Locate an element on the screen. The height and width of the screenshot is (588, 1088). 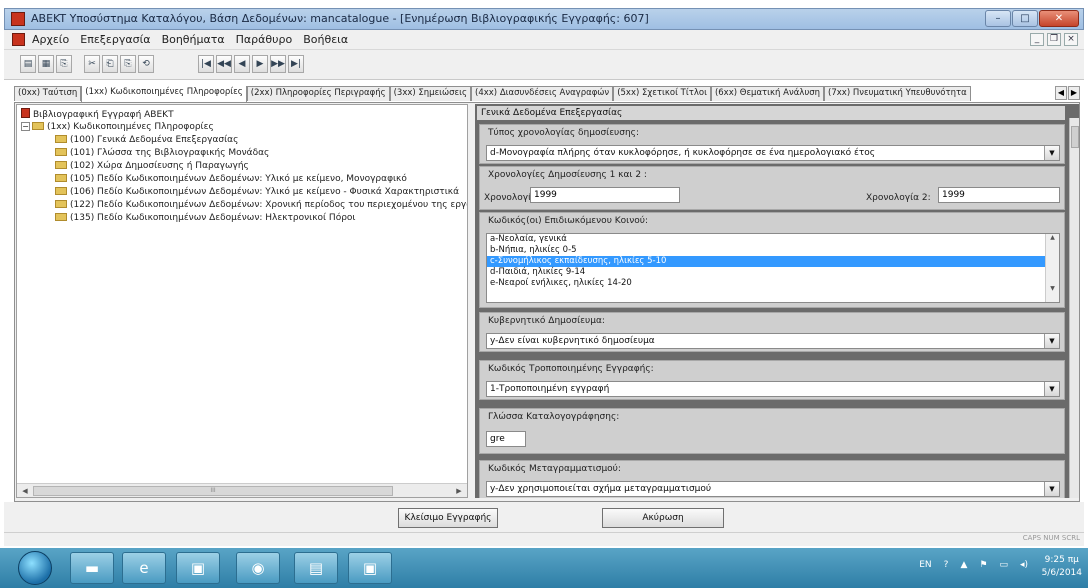
clock-time: 9:25 πμ is located at coordinates (1061, 560).